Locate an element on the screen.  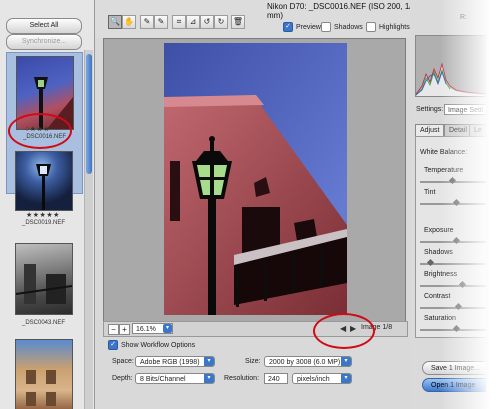
resolution-input: 240 is located at coordinates (276, 378).